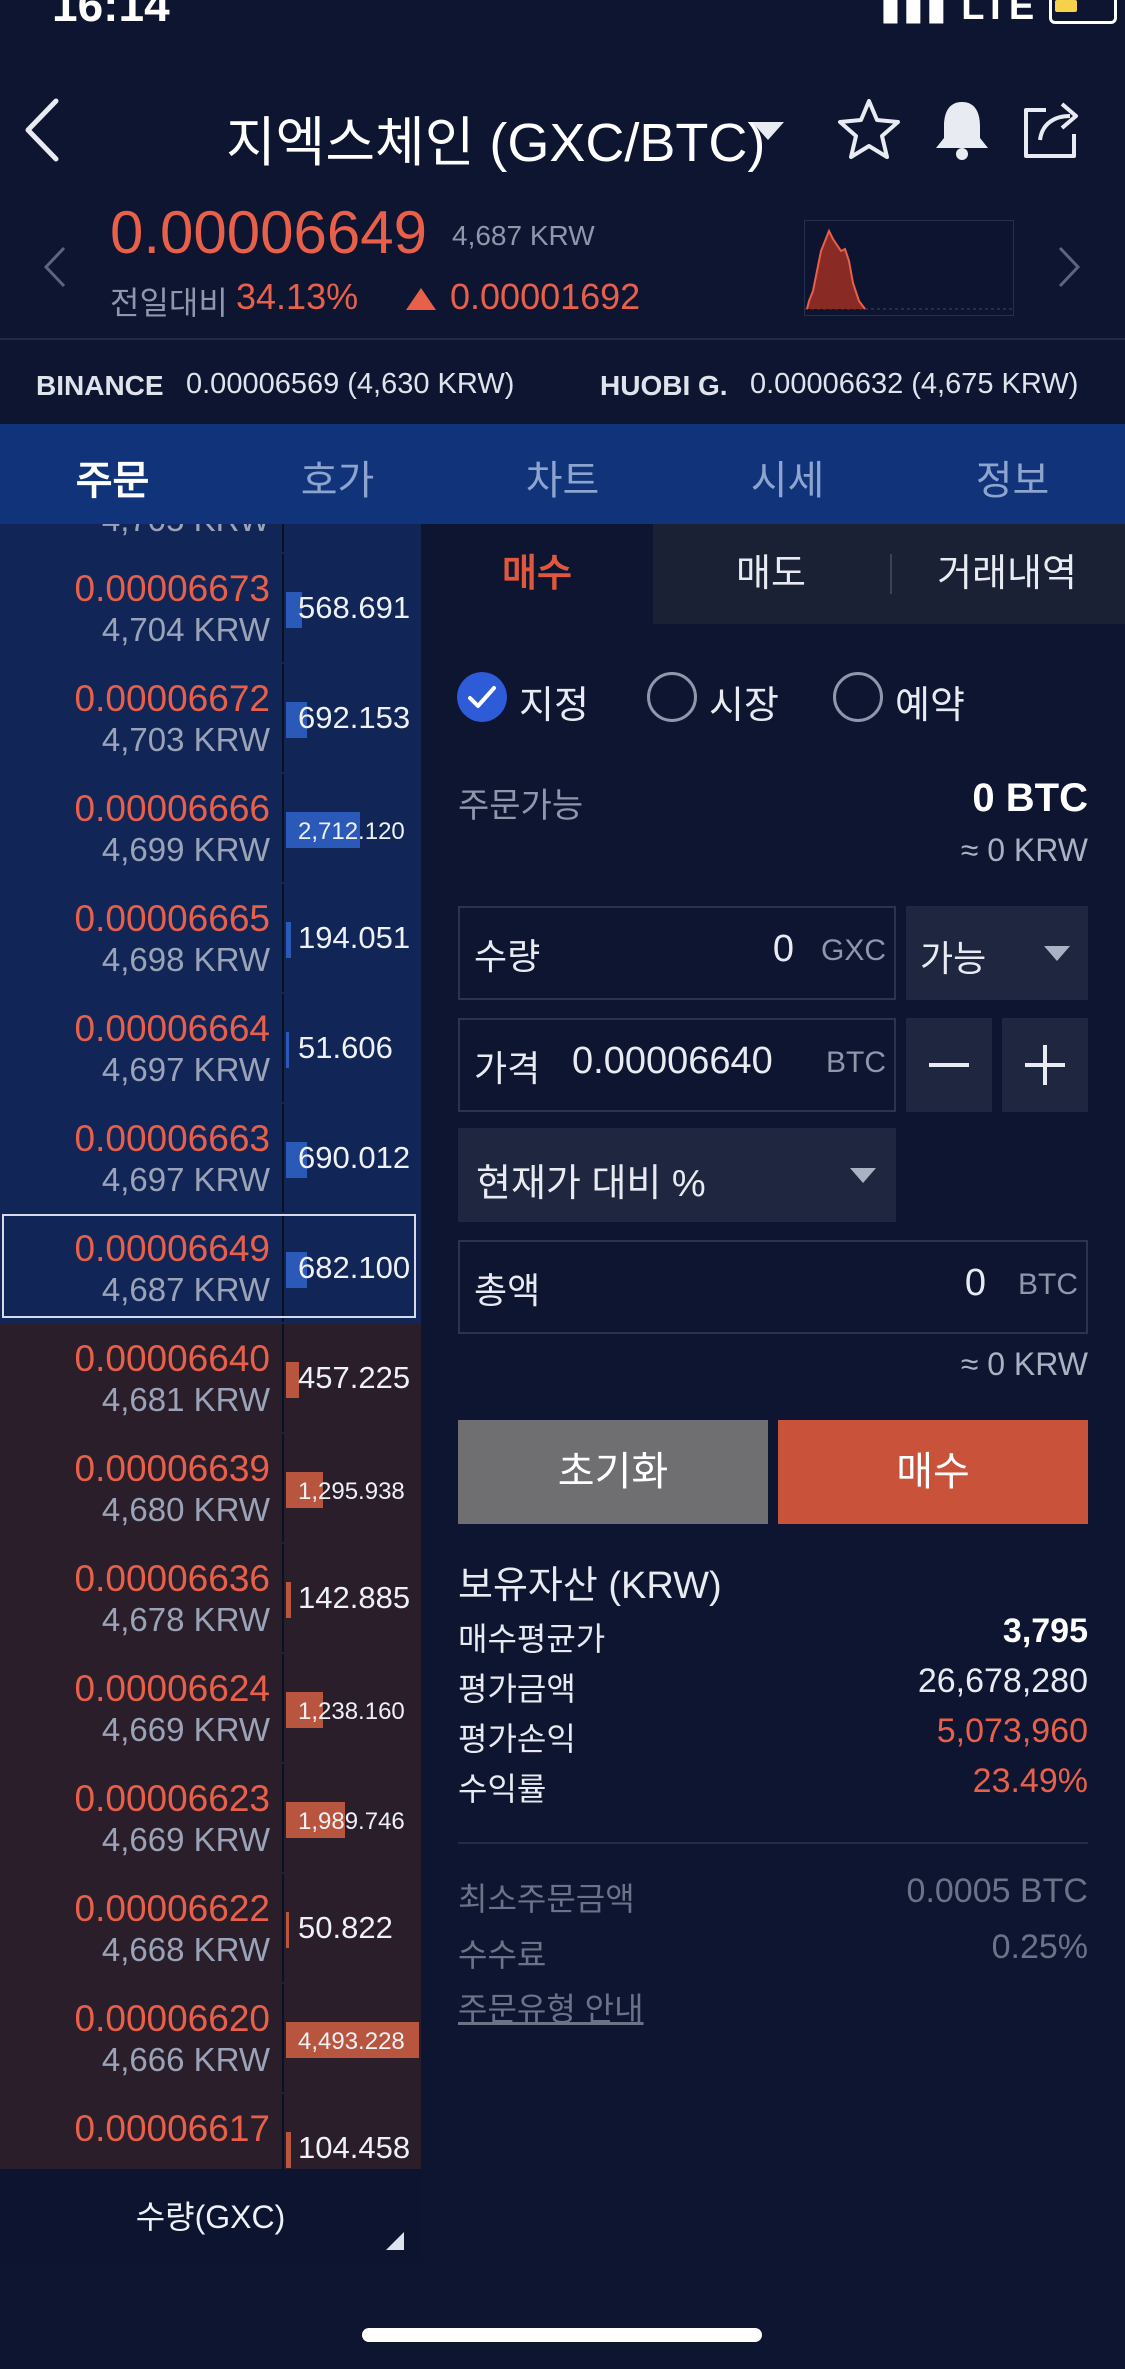 This screenshot has width=1125, height=2369. I want to click on orderbook-krw: 4,669 KRW, so click(185, 1729).